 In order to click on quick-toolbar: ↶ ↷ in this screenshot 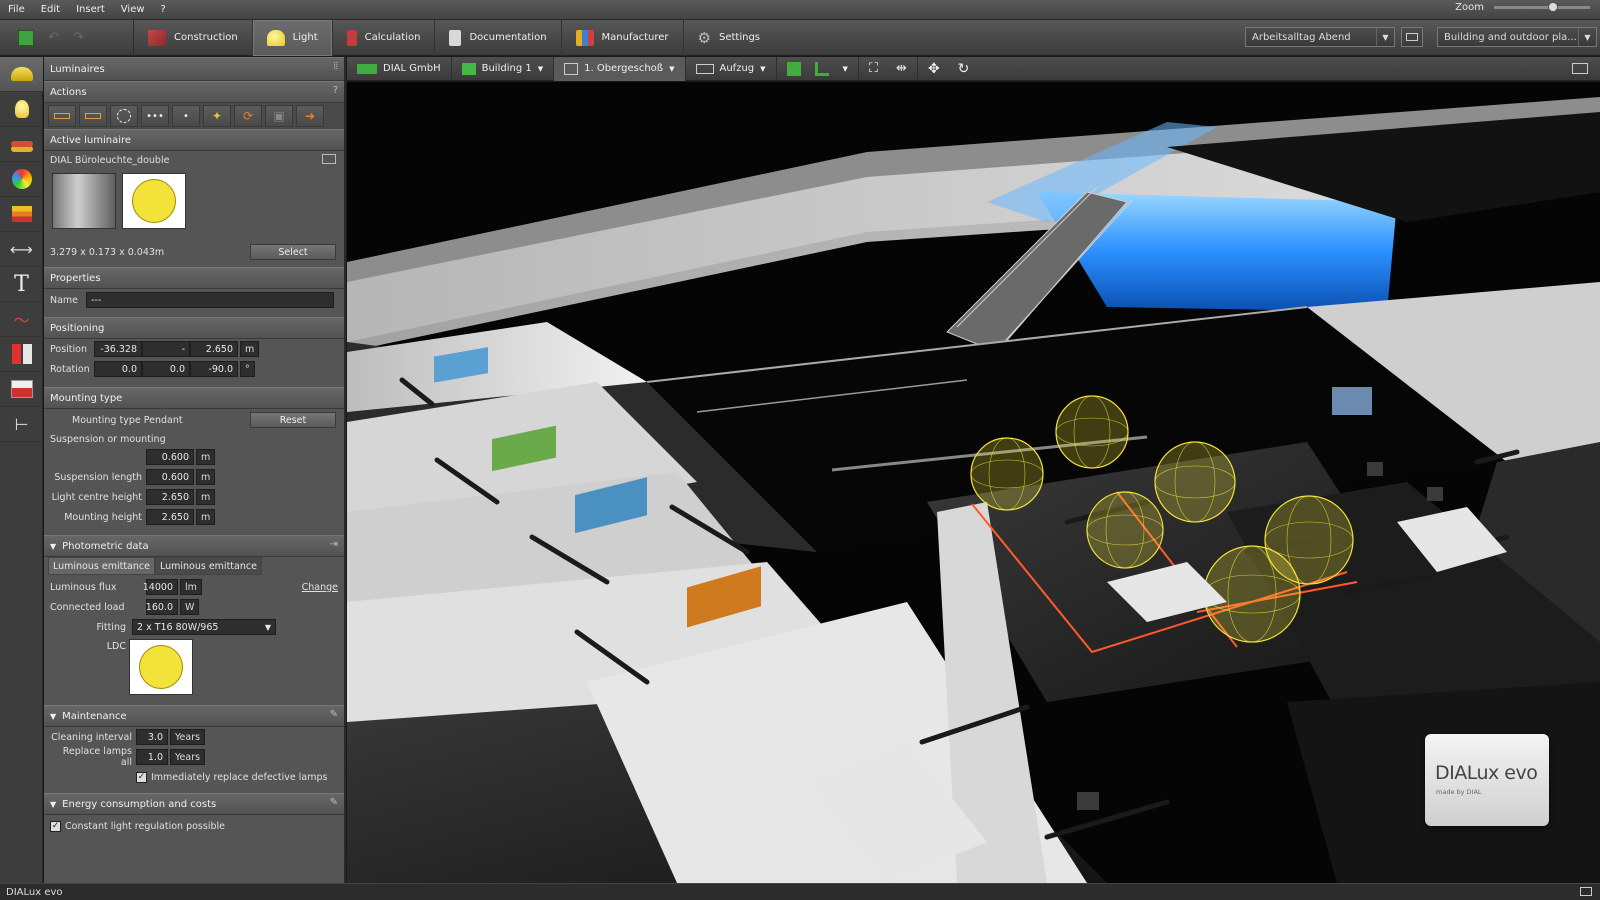, I will do `click(67, 37)`.